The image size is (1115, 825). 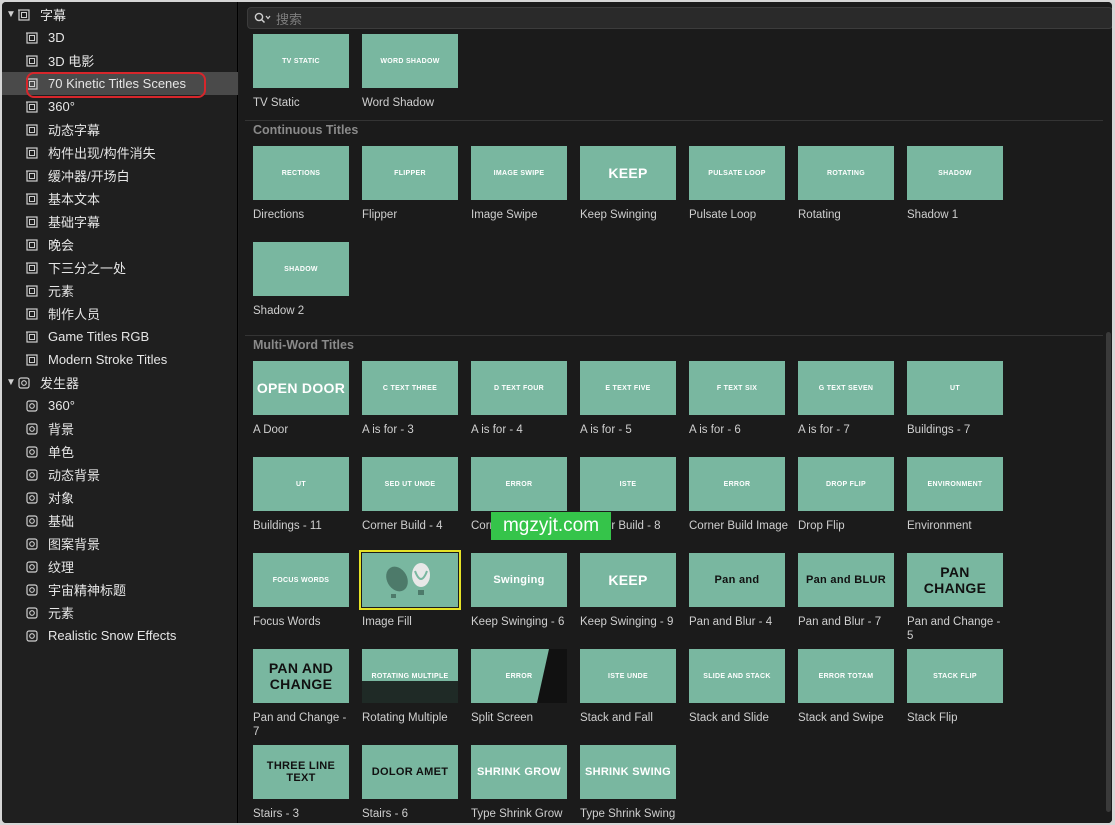 I want to click on sidebar-item: 构件出现/构件消失, so click(x=120, y=152).